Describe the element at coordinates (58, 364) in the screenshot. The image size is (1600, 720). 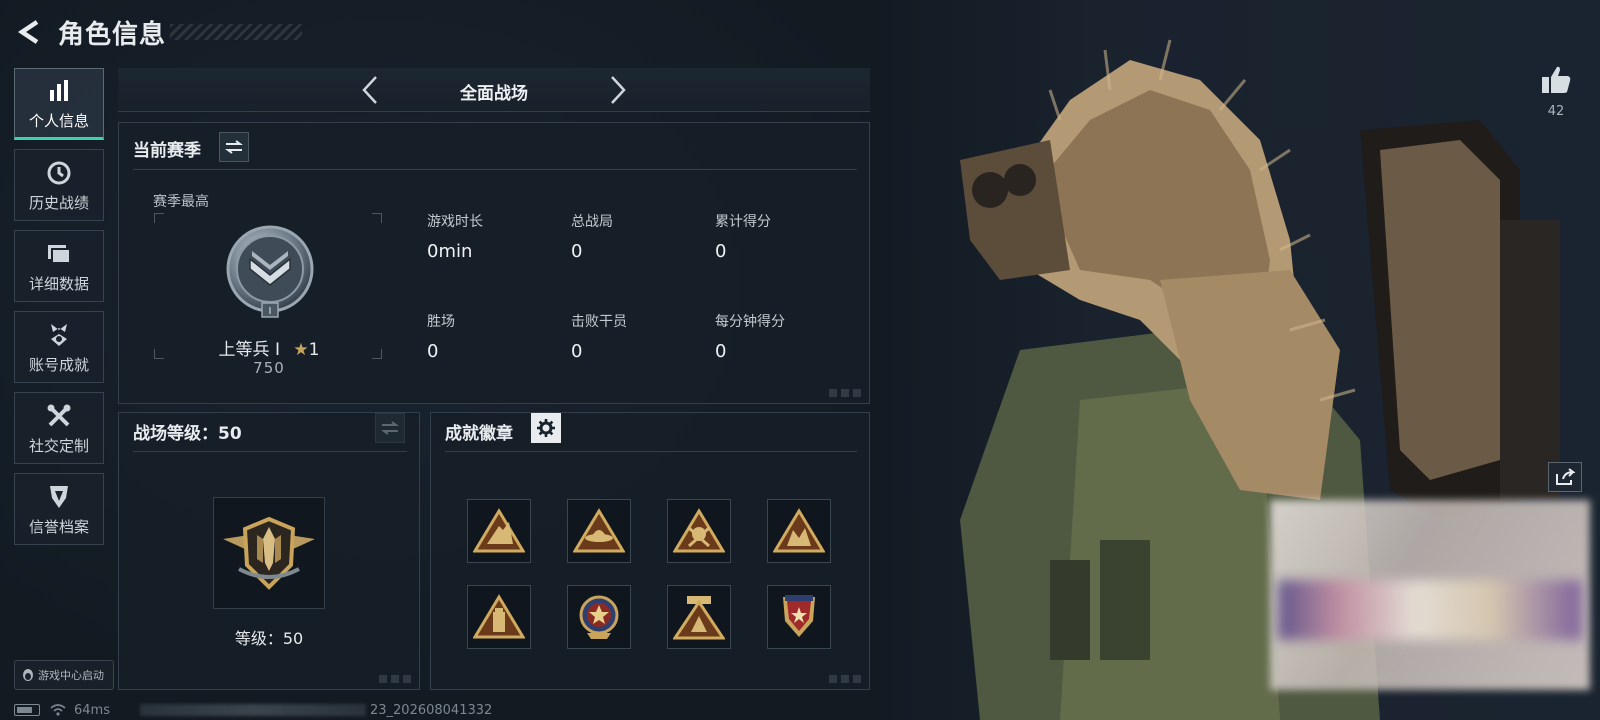
I see `sidebar-item-label: 账号成就` at that location.